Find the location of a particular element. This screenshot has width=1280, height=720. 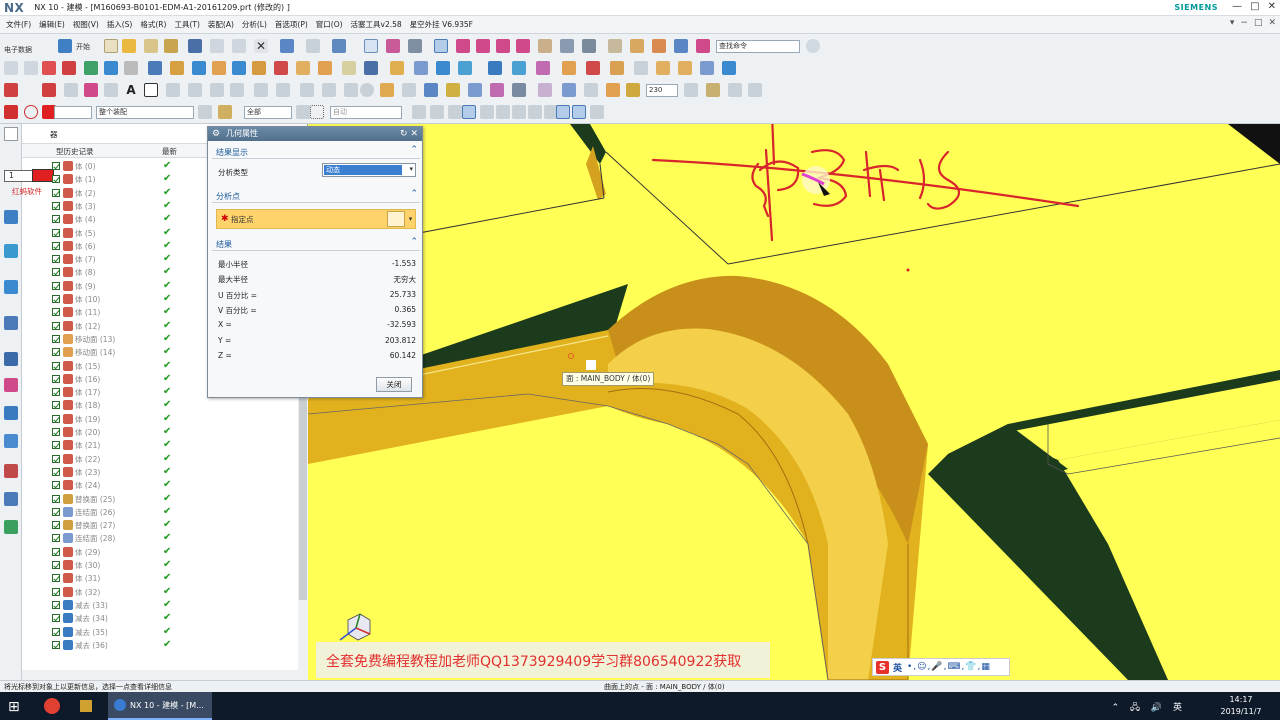

orient-select: 自动 is located at coordinates (366, 112).